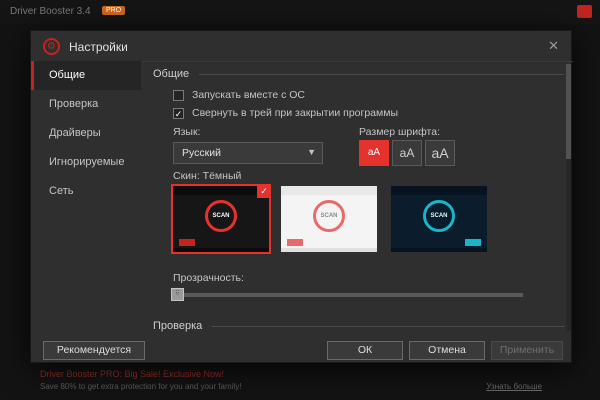  I want to click on section-scan-label: Проверка, so click(178, 326).